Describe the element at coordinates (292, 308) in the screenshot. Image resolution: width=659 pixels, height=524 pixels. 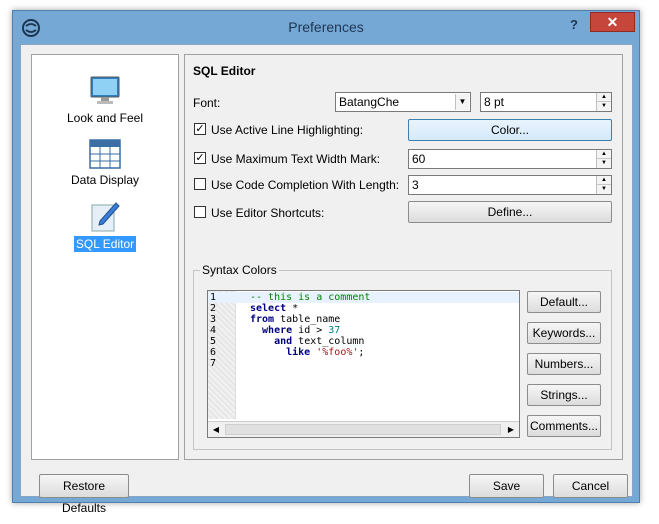
I see `code-token: *` at that location.